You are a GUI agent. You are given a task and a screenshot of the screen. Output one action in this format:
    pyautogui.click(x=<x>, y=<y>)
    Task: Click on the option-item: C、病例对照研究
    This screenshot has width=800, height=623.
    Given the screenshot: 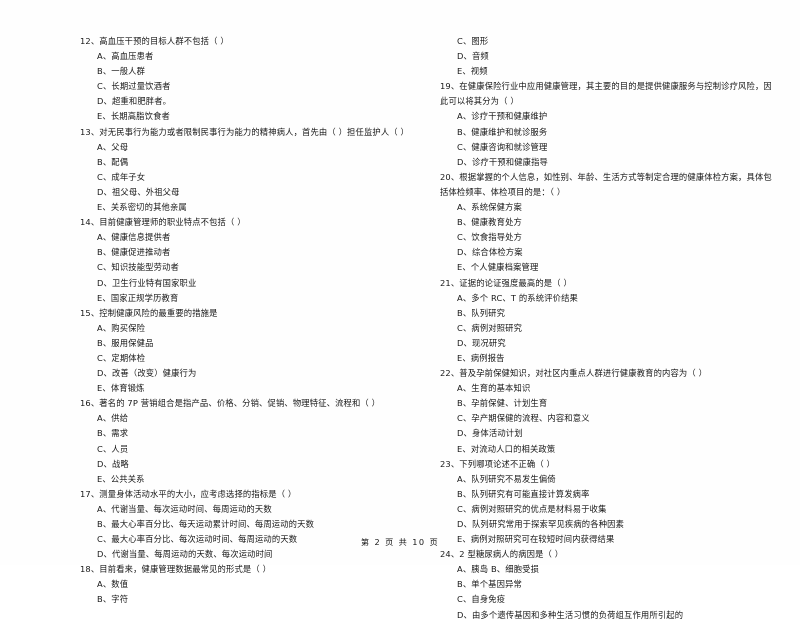 What is the action you would take?
    pyautogui.click(x=610, y=328)
    